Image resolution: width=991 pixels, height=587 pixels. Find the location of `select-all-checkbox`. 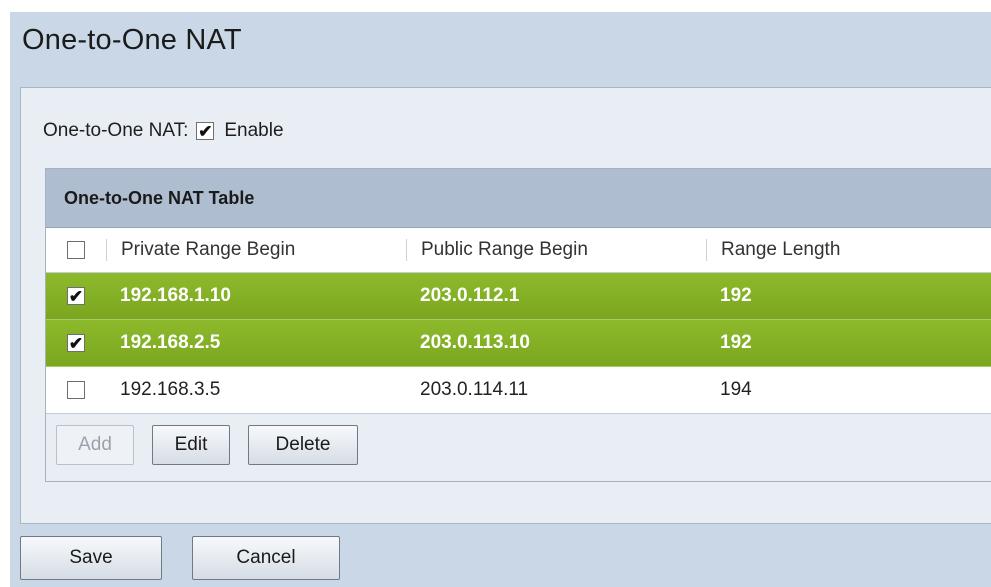

select-all-checkbox is located at coordinates (76, 250).